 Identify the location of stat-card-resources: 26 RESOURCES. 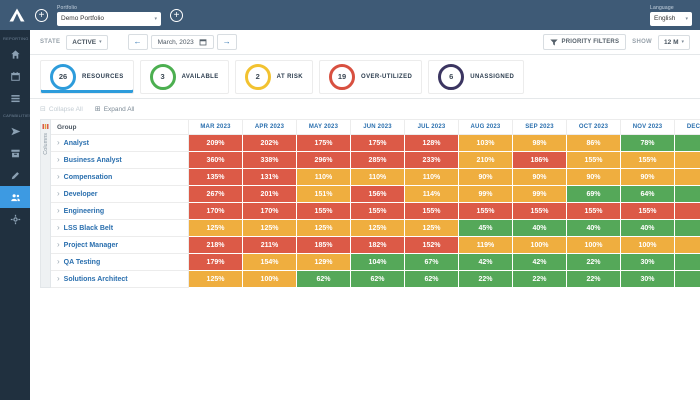
(87, 76).